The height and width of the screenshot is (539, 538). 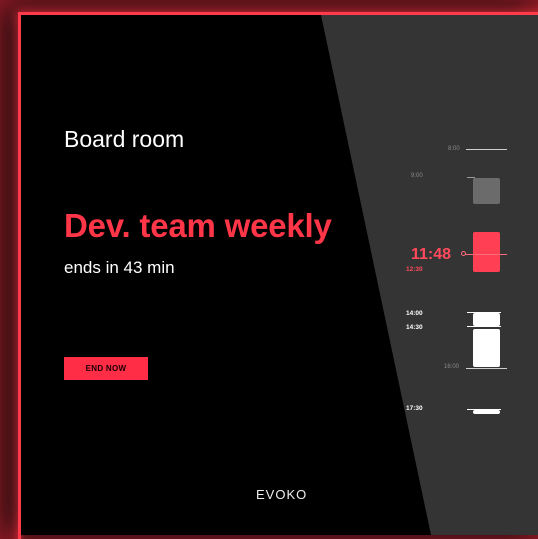 I want to click on current-meeting-end: 12:30, so click(x=414, y=269).